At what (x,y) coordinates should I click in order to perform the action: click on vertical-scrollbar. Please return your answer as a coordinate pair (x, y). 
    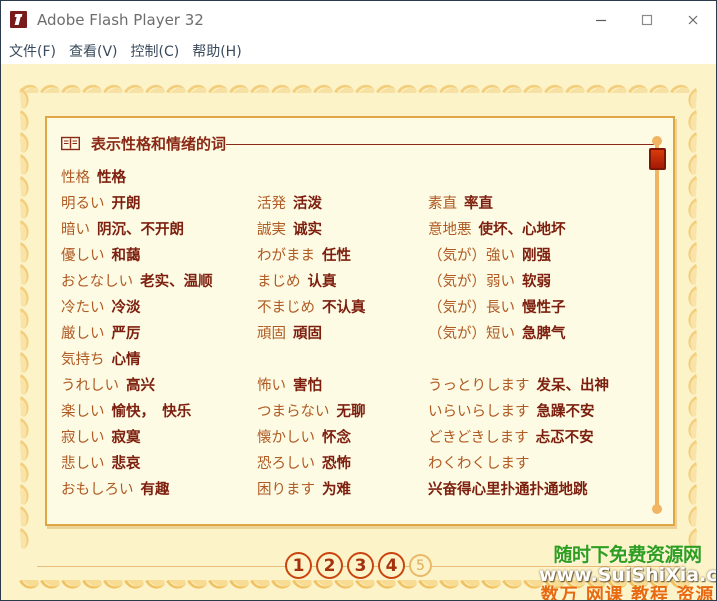
    Looking at the image, I should click on (657, 325).